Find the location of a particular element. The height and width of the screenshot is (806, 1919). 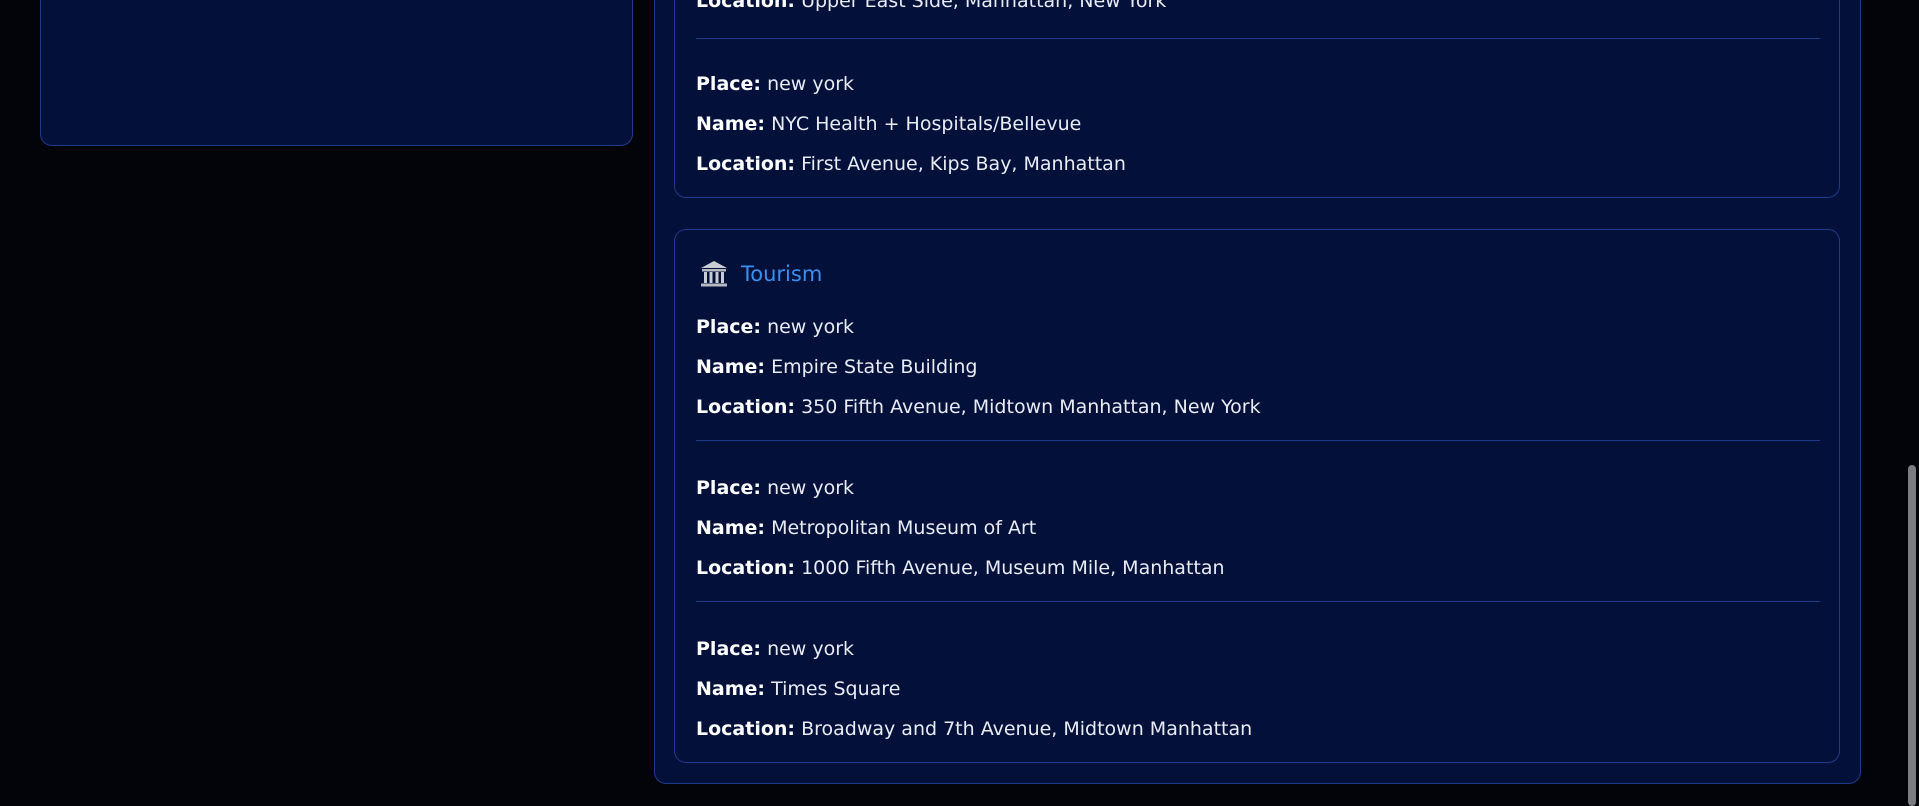

card-header: Tourism is located at coordinates (760, 274).